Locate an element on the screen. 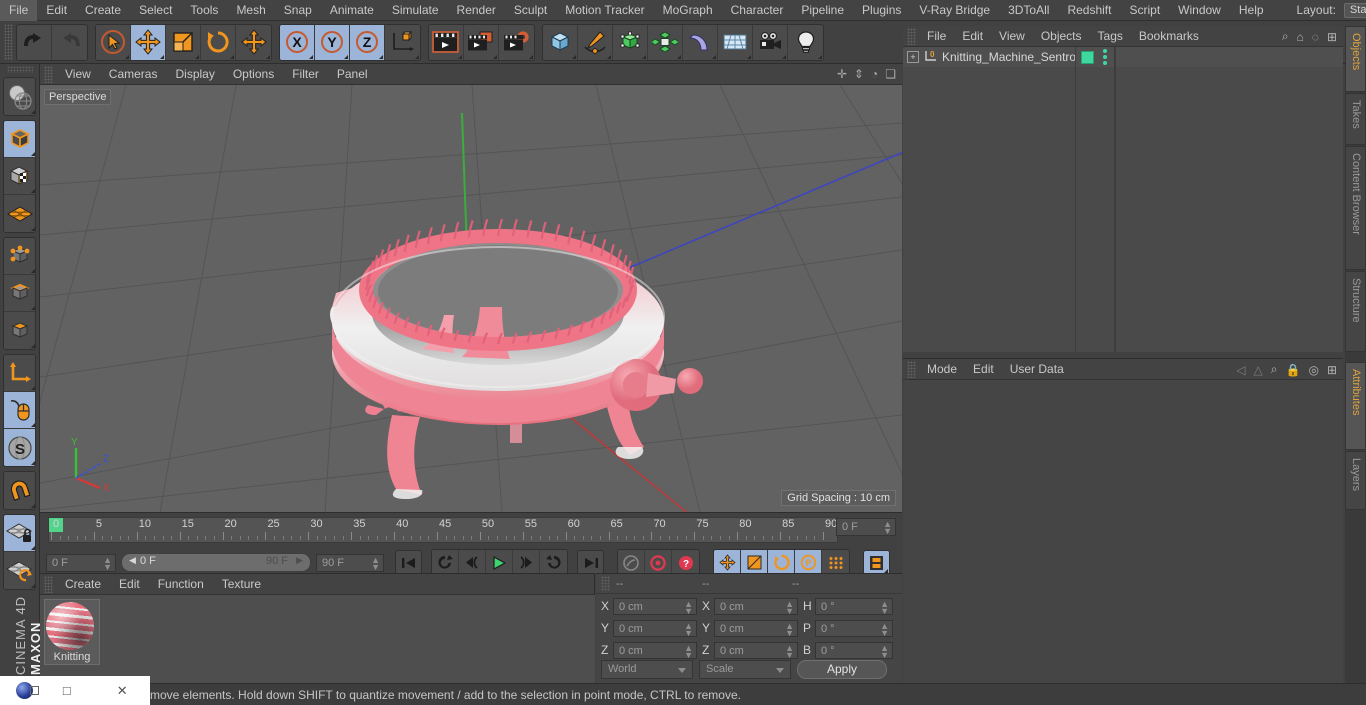 Image resolution: width=1366 pixels, height=705 pixels. pan-icon: ✛ is located at coordinates (842, 74).